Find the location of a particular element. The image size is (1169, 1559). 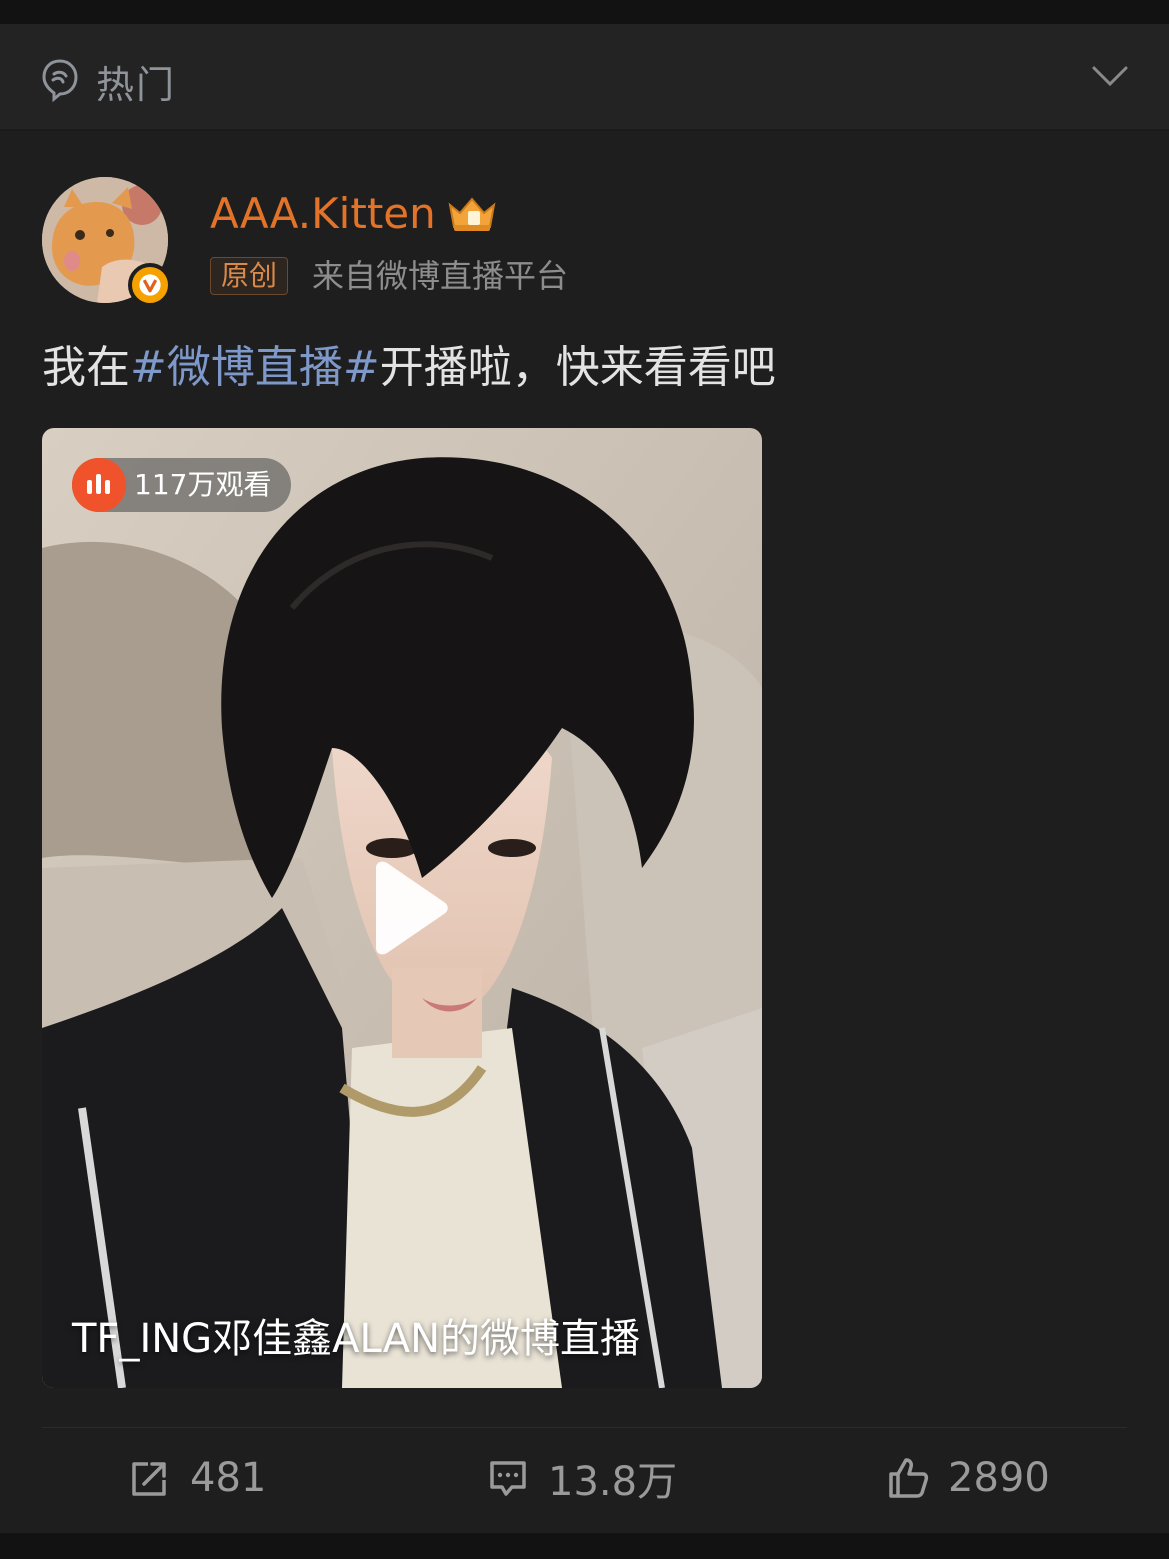

post-text: 我在#微博直播#开播啦，快来看看吧 is located at coordinates (409, 368).